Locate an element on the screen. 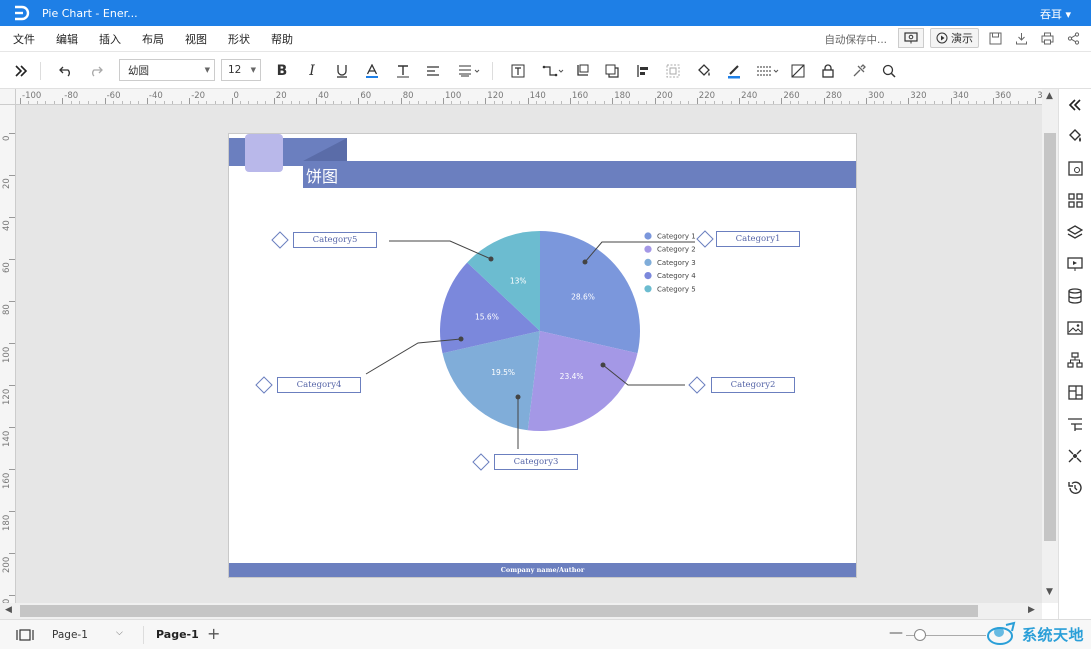 The width and height of the screenshot is (1091, 649). ruler-label: 20 is located at coordinates (281, 96).